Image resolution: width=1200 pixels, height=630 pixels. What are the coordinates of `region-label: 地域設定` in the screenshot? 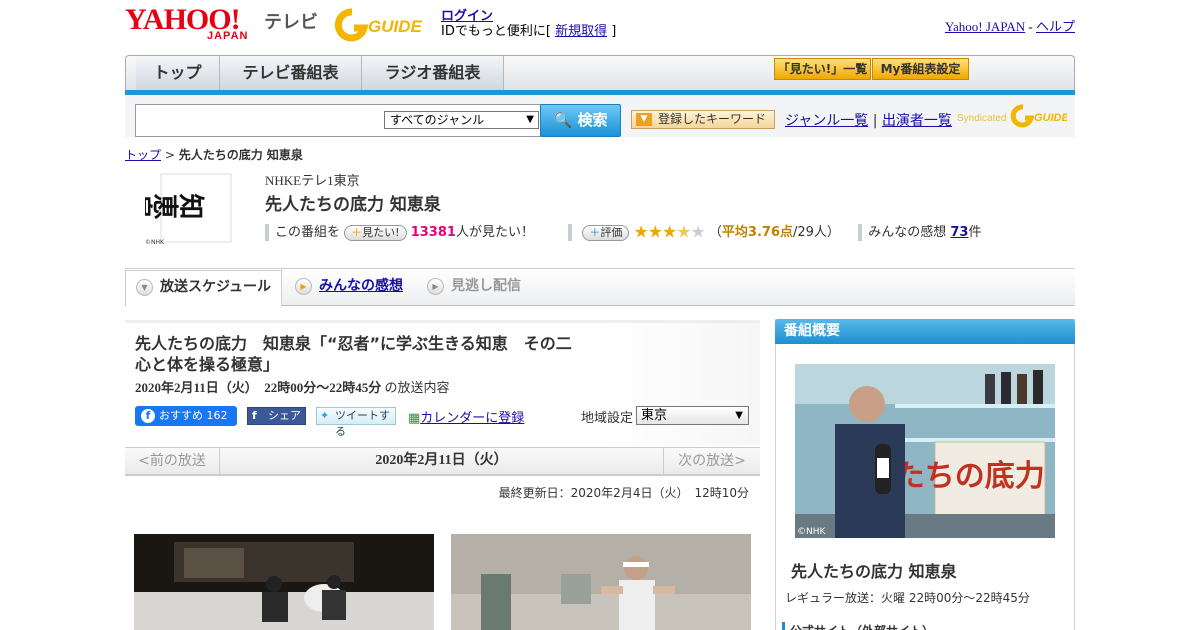 It's located at (607, 418).